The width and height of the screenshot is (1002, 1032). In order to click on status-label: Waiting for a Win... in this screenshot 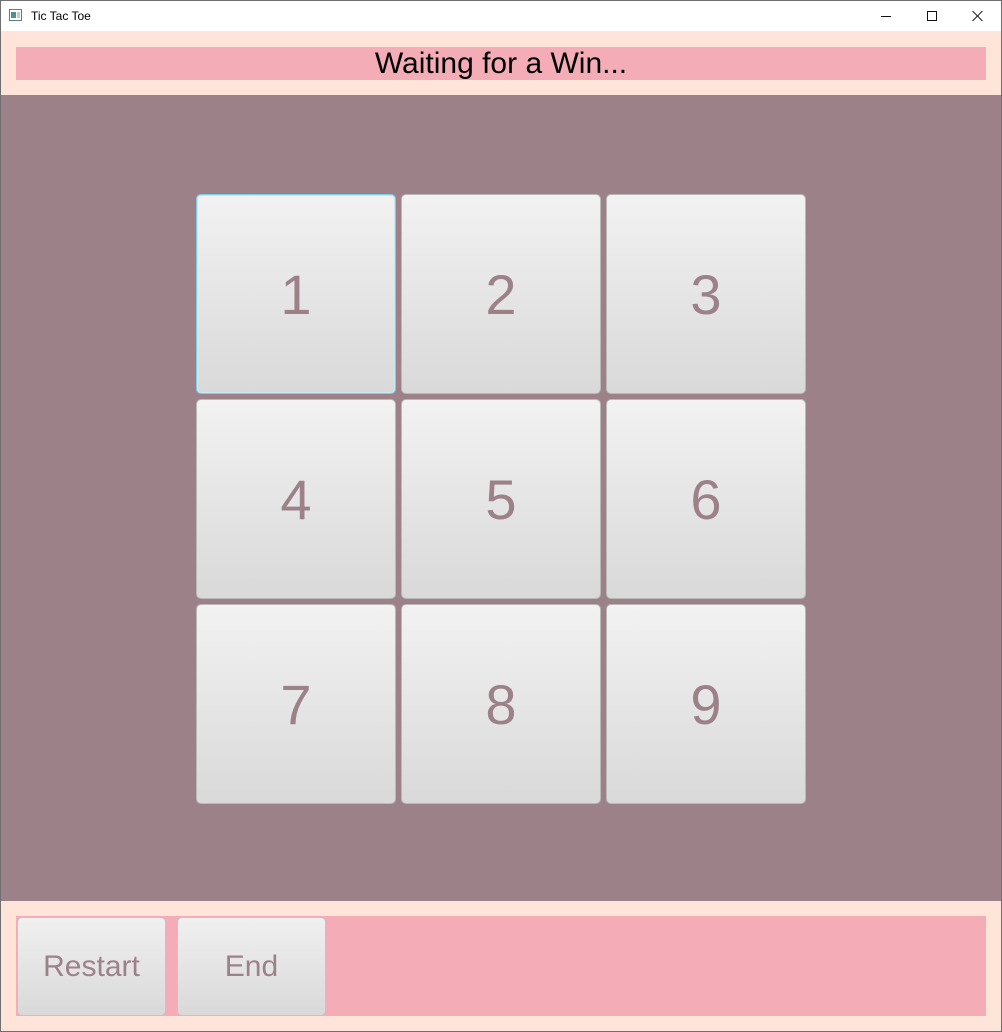, I will do `click(501, 63)`.